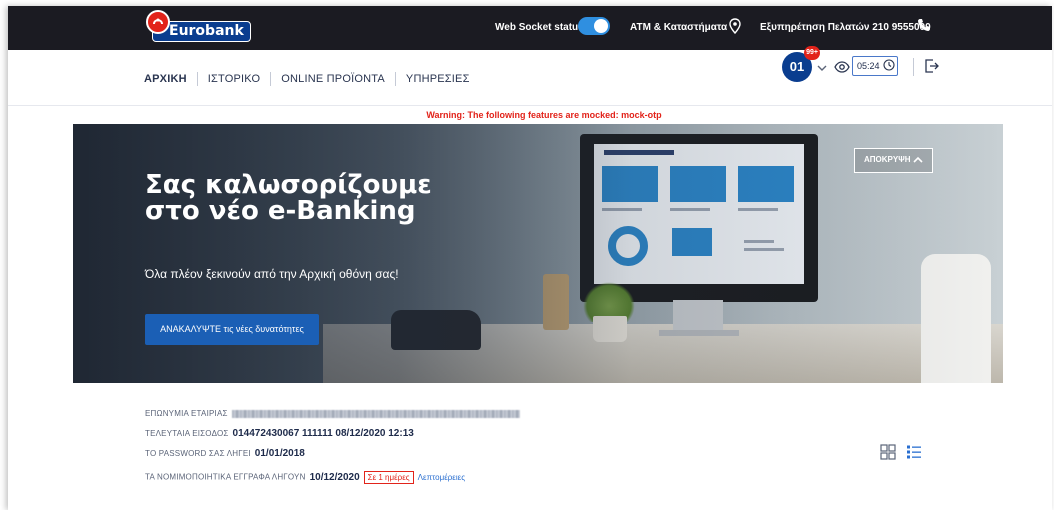 The image size is (1054, 510). Describe the element at coordinates (913, 67) in the screenshot. I see `header-divider` at that location.